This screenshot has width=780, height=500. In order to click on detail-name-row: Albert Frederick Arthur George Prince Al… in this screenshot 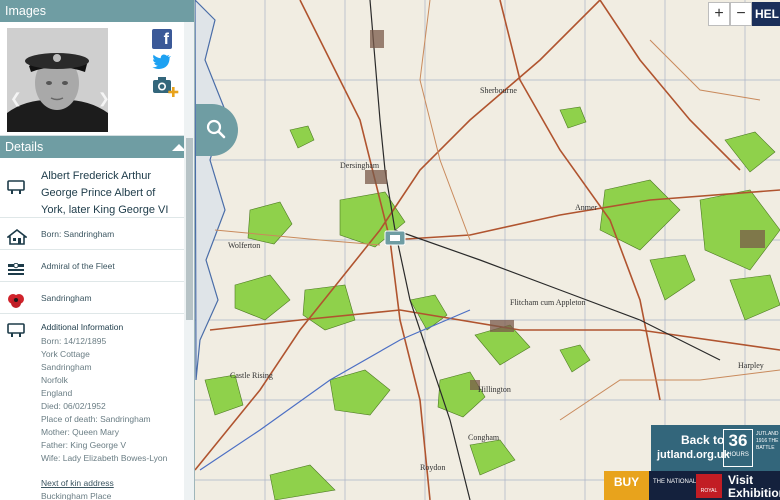, I will do `click(92, 177)`.